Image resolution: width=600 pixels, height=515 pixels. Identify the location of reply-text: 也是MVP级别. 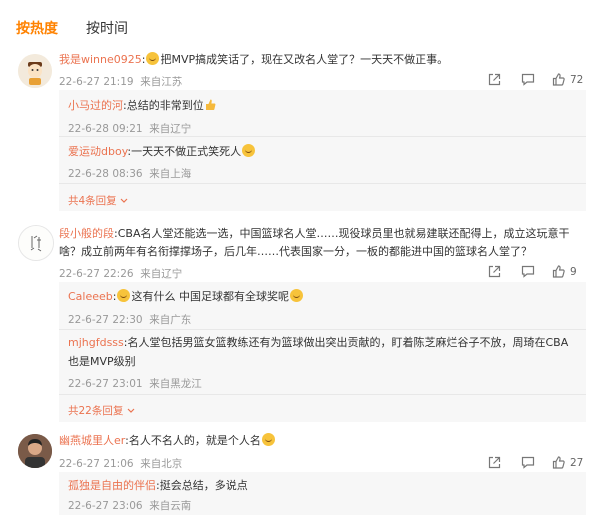
(102, 361).